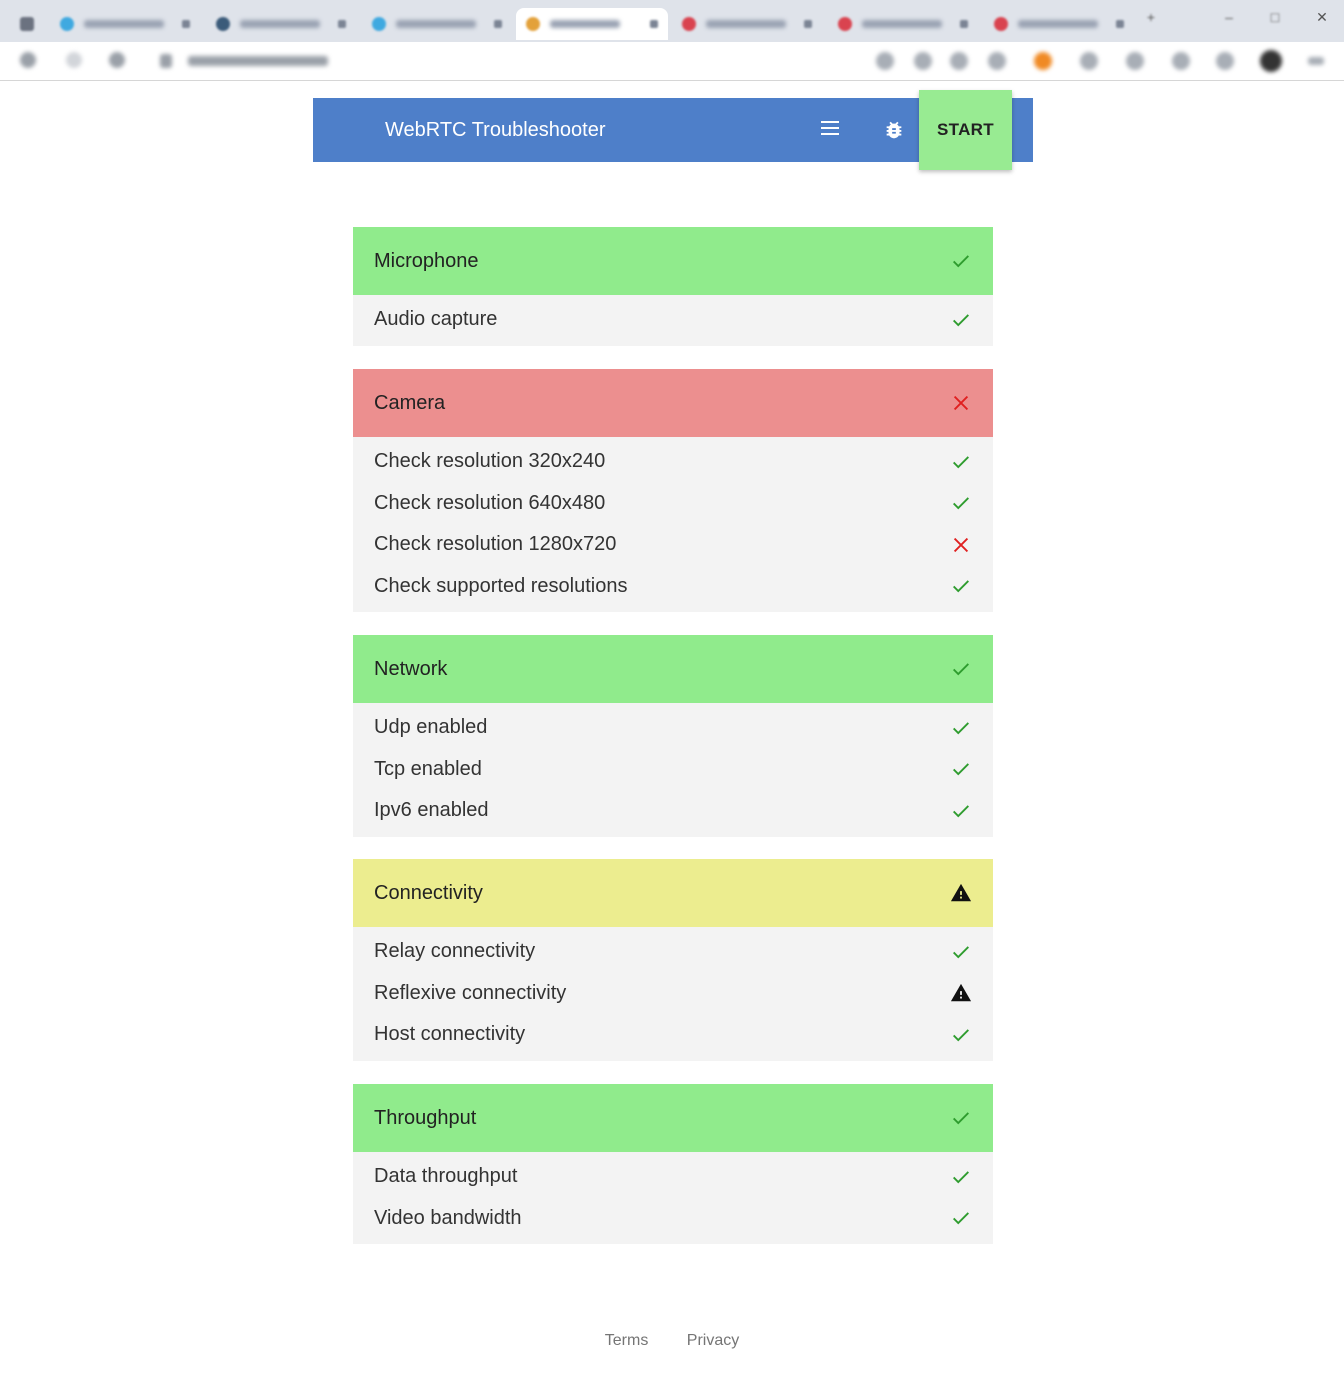  I want to click on profile-avatar, so click(1271, 61).